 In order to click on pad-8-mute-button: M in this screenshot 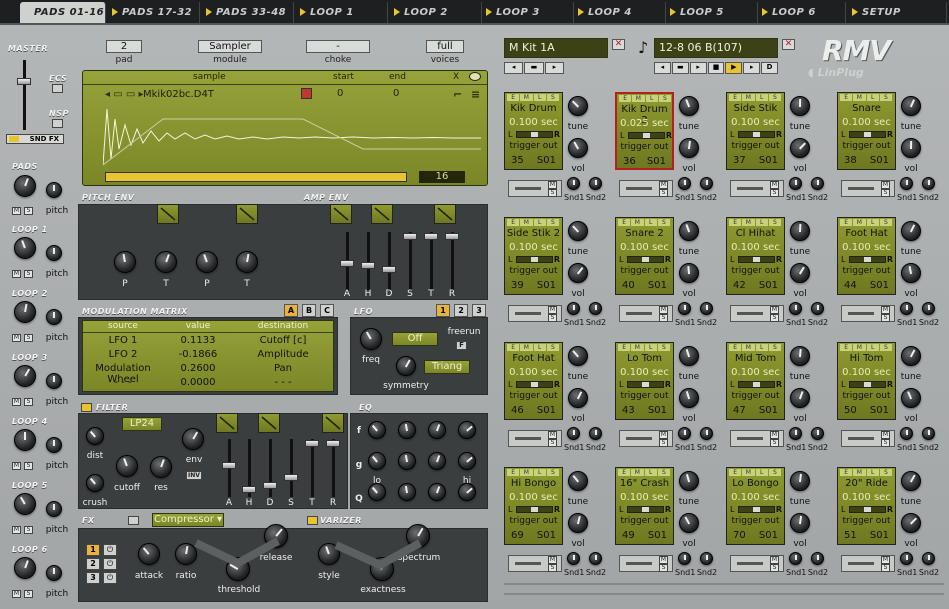, I will do `click(885, 310)`.